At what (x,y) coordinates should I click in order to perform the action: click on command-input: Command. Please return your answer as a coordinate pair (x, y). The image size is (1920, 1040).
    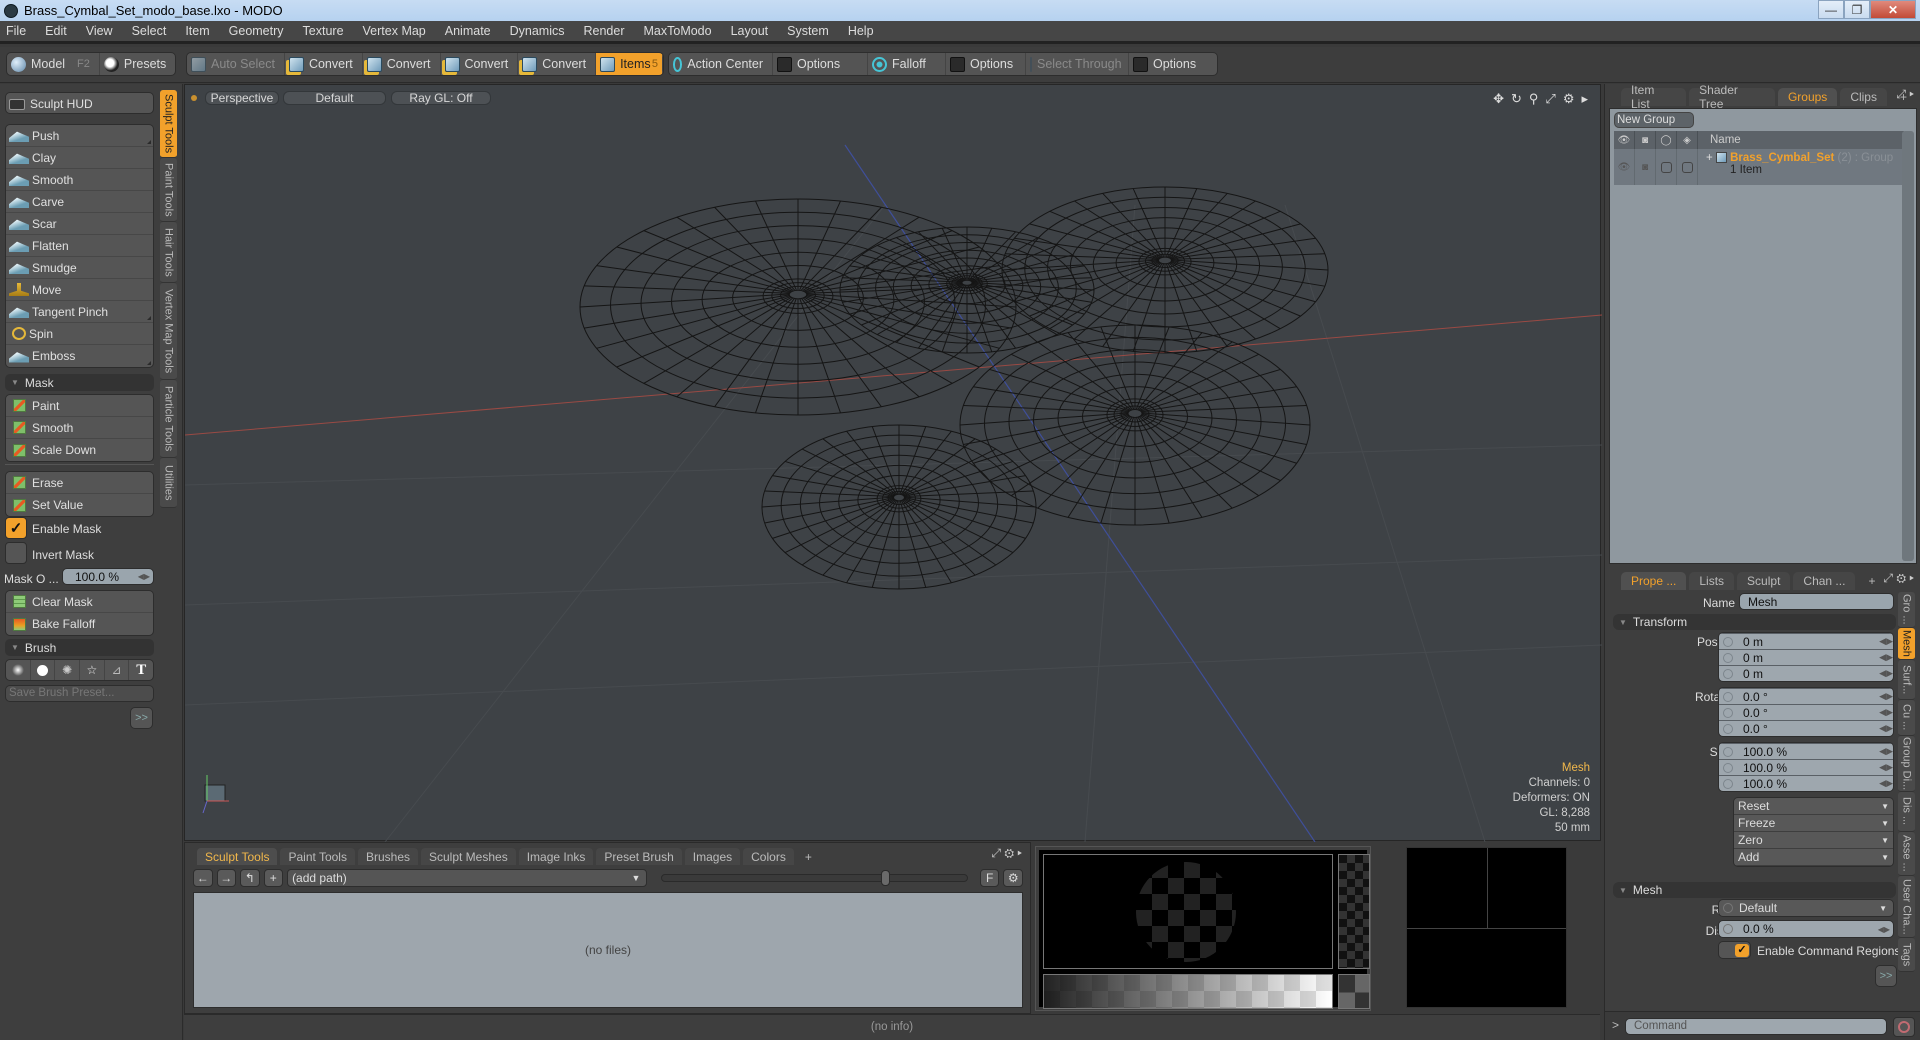
    Looking at the image, I should click on (1756, 1026).